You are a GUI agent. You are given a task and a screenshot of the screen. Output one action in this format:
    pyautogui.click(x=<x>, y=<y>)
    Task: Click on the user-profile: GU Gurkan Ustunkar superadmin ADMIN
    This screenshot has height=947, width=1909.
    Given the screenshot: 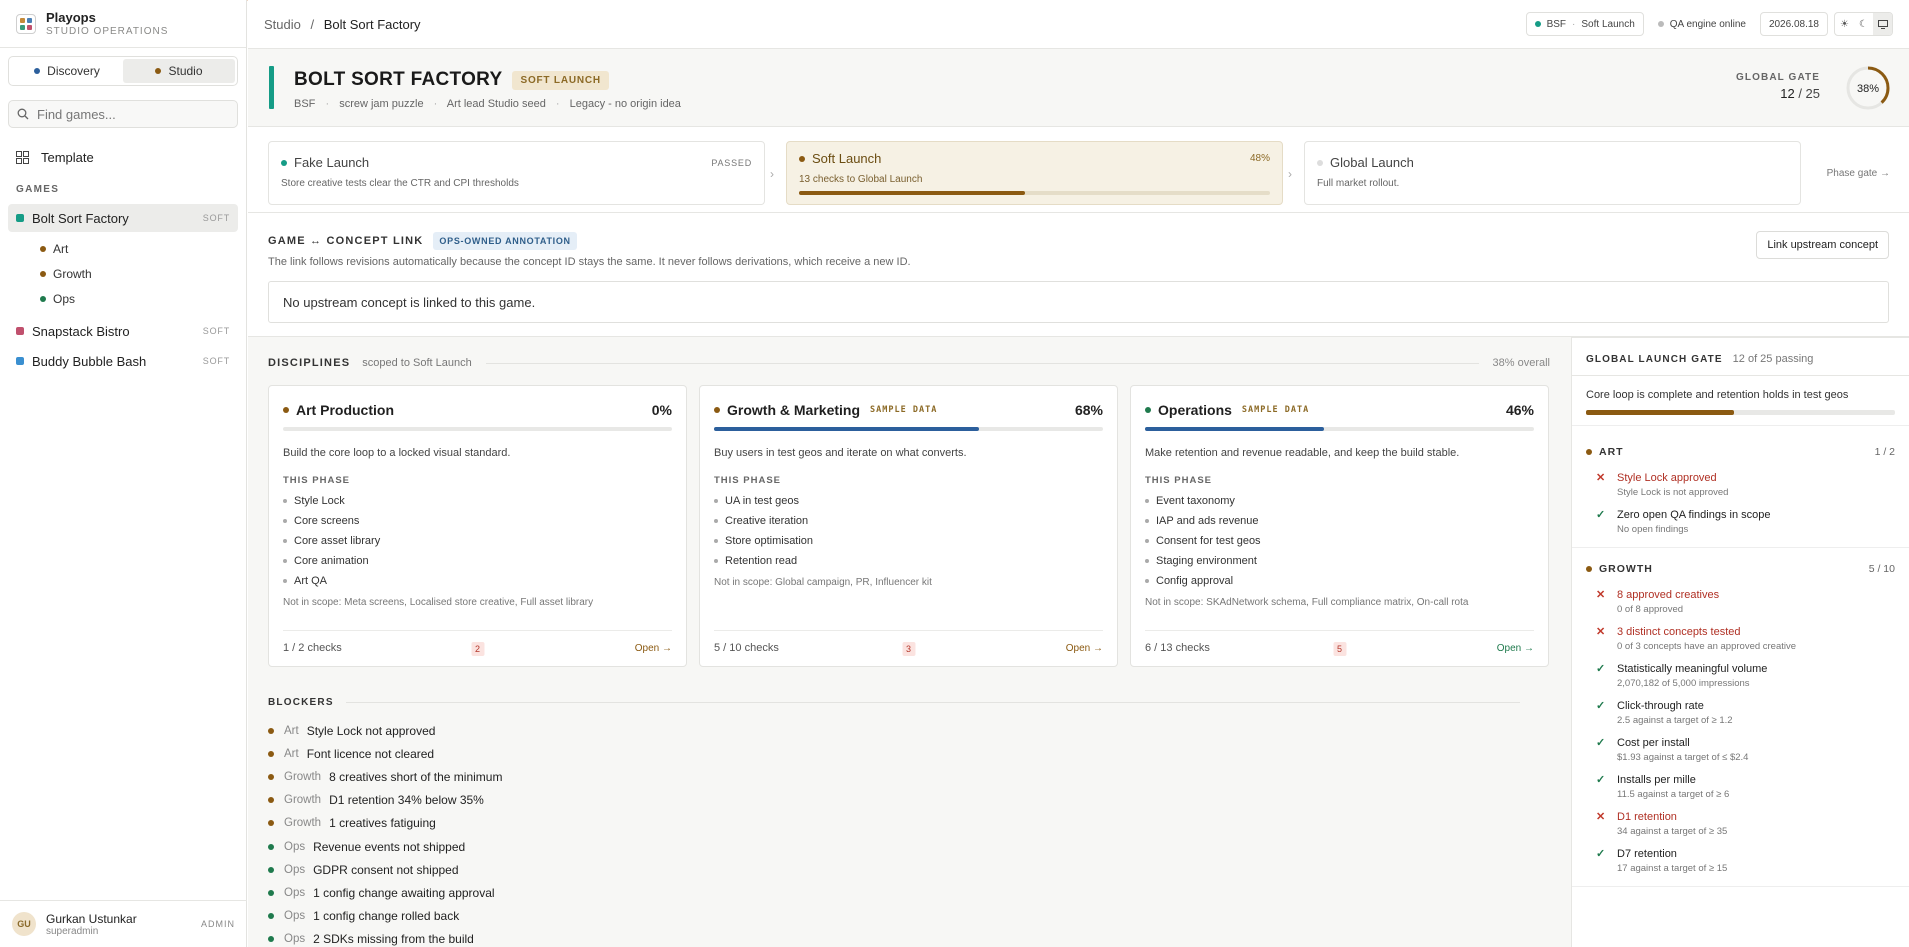 What is the action you would take?
    pyautogui.click(x=123, y=923)
    